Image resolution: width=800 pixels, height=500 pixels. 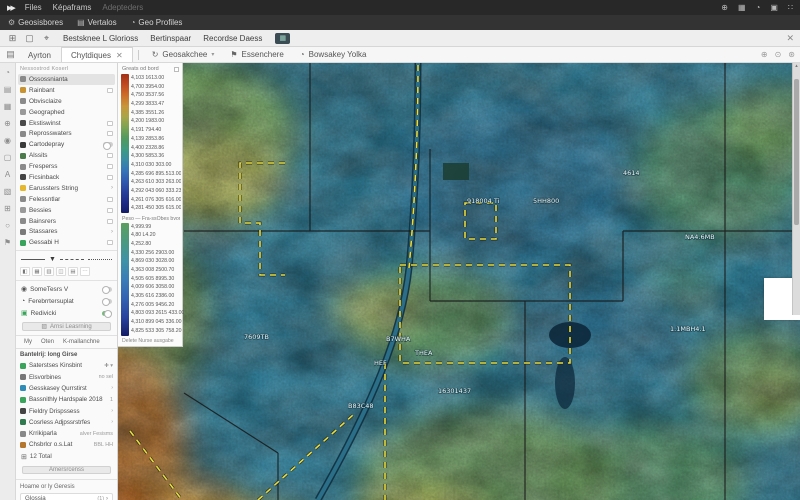 I want to click on more-icon: ∷, so click(x=790, y=7).